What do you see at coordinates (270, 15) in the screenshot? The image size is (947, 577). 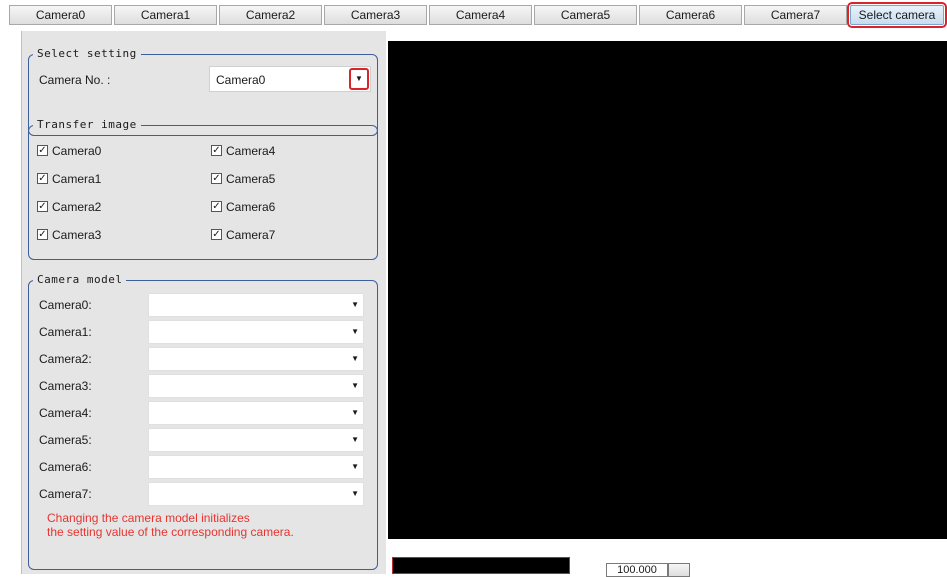 I see `tab-camera2: Camera2` at bounding box center [270, 15].